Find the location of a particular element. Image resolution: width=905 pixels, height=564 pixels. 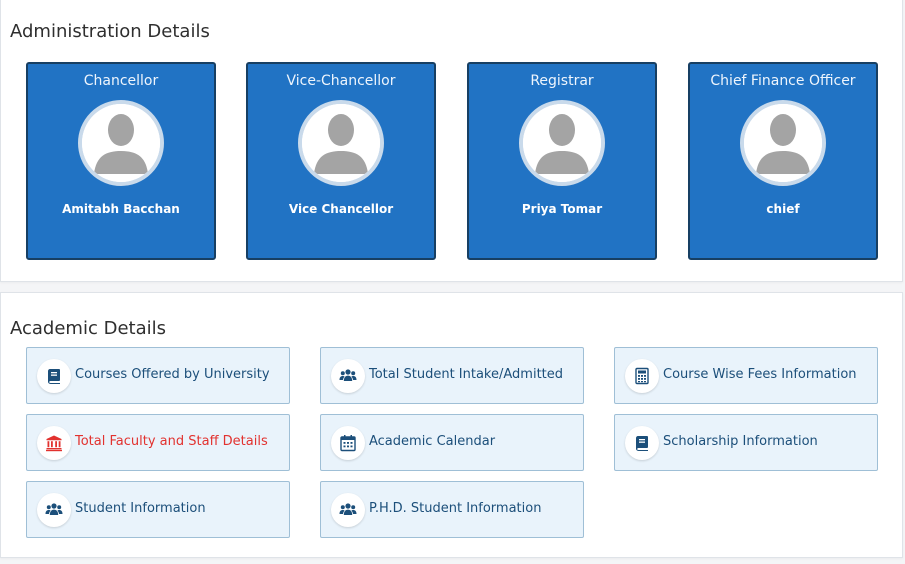

institution-icon is located at coordinates (54, 443).